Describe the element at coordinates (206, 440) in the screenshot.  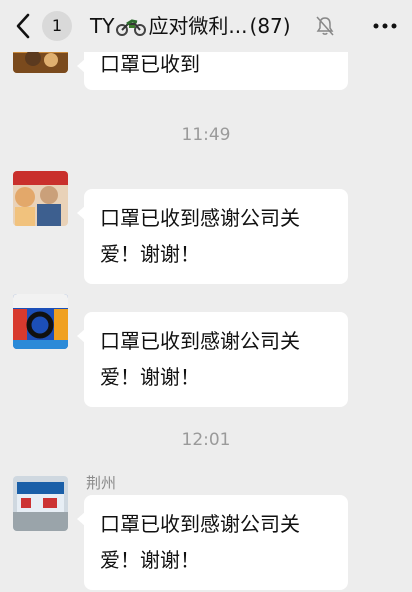
I see `timestamp: 12:01` at that location.